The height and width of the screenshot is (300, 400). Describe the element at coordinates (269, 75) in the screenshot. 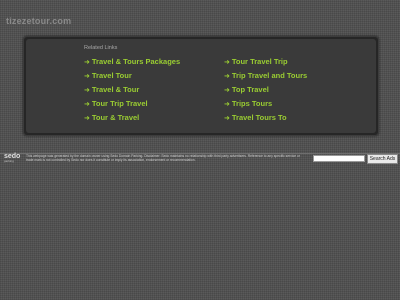

I see `related-link-label: Trip Travel and Tours` at that location.